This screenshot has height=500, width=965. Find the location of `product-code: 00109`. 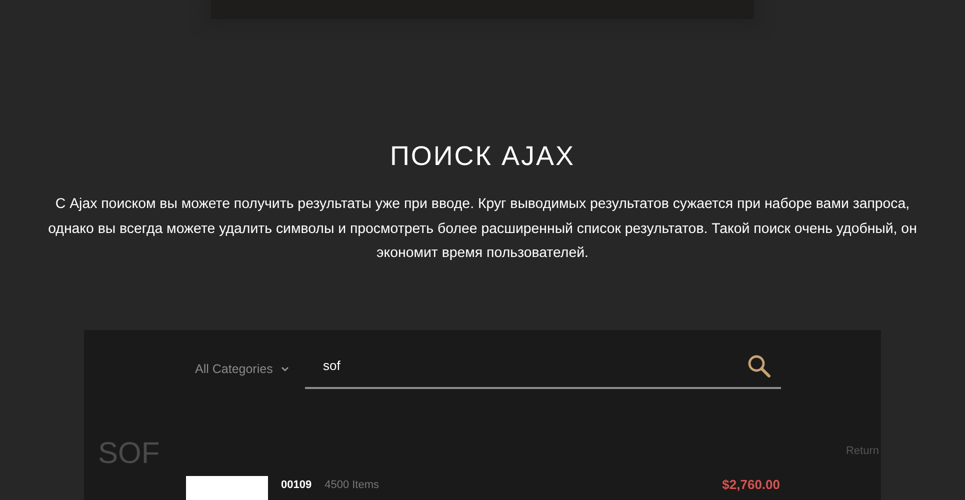

product-code: 00109 is located at coordinates (296, 484).